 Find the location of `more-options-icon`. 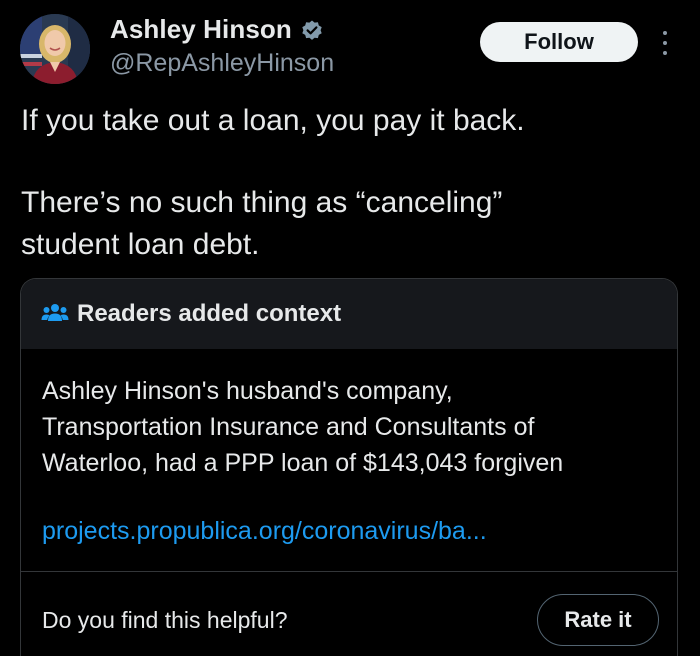

more-options-icon is located at coordinates (665, 43).